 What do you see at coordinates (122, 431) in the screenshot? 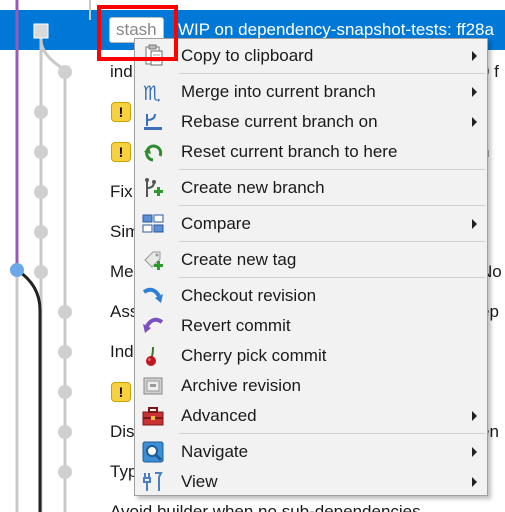
I see `revision-message: Dis` at bounding box center [122, 431].